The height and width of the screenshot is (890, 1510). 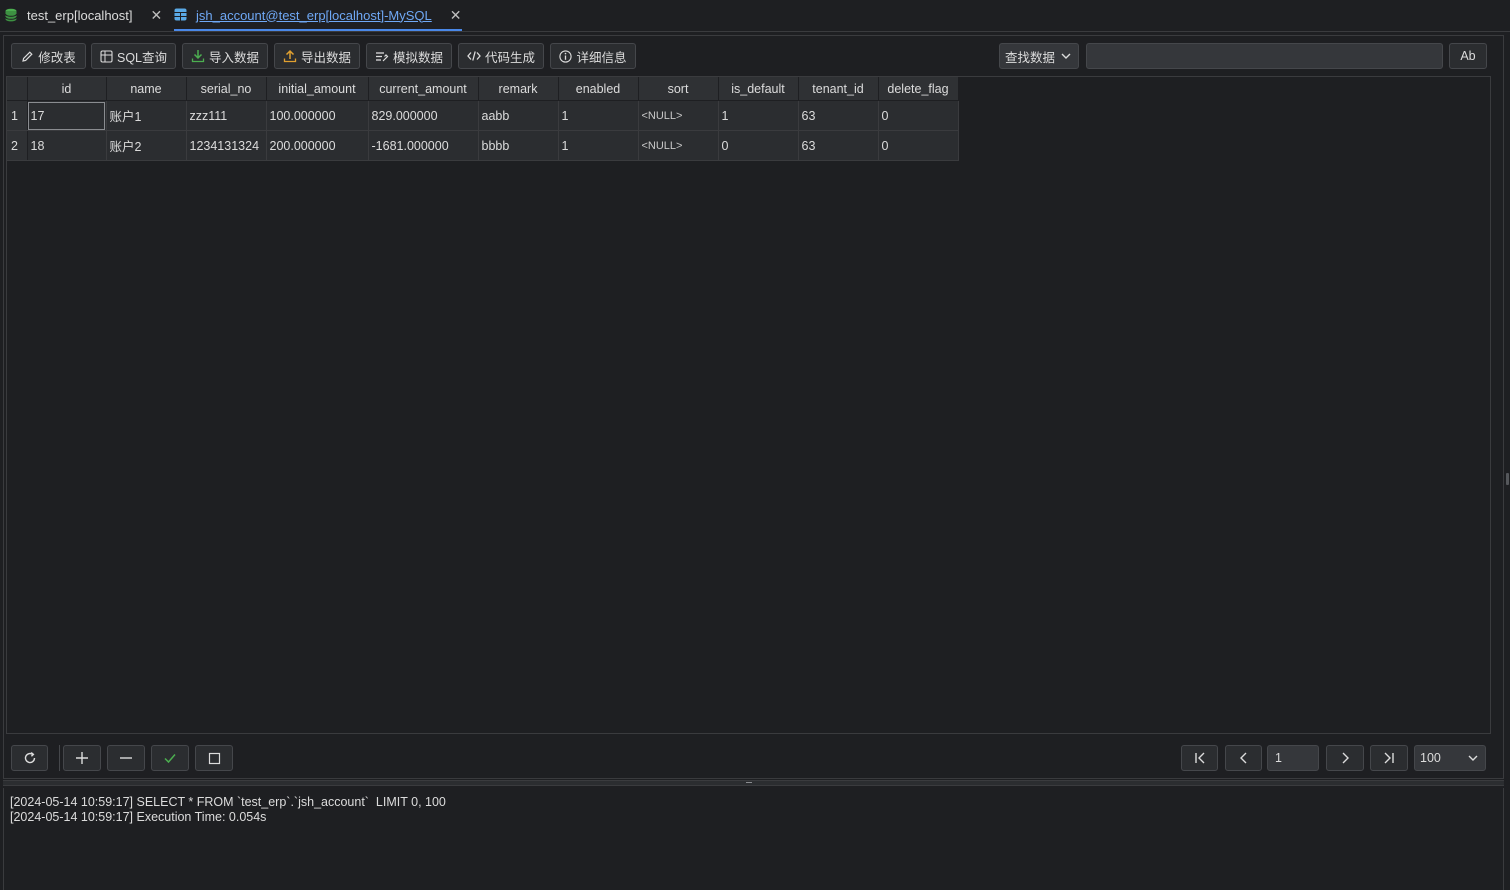 What do you see at coordinates (17, 145) in the screenshot?
I see `row-number: 2` at bounding box center [17, 145].